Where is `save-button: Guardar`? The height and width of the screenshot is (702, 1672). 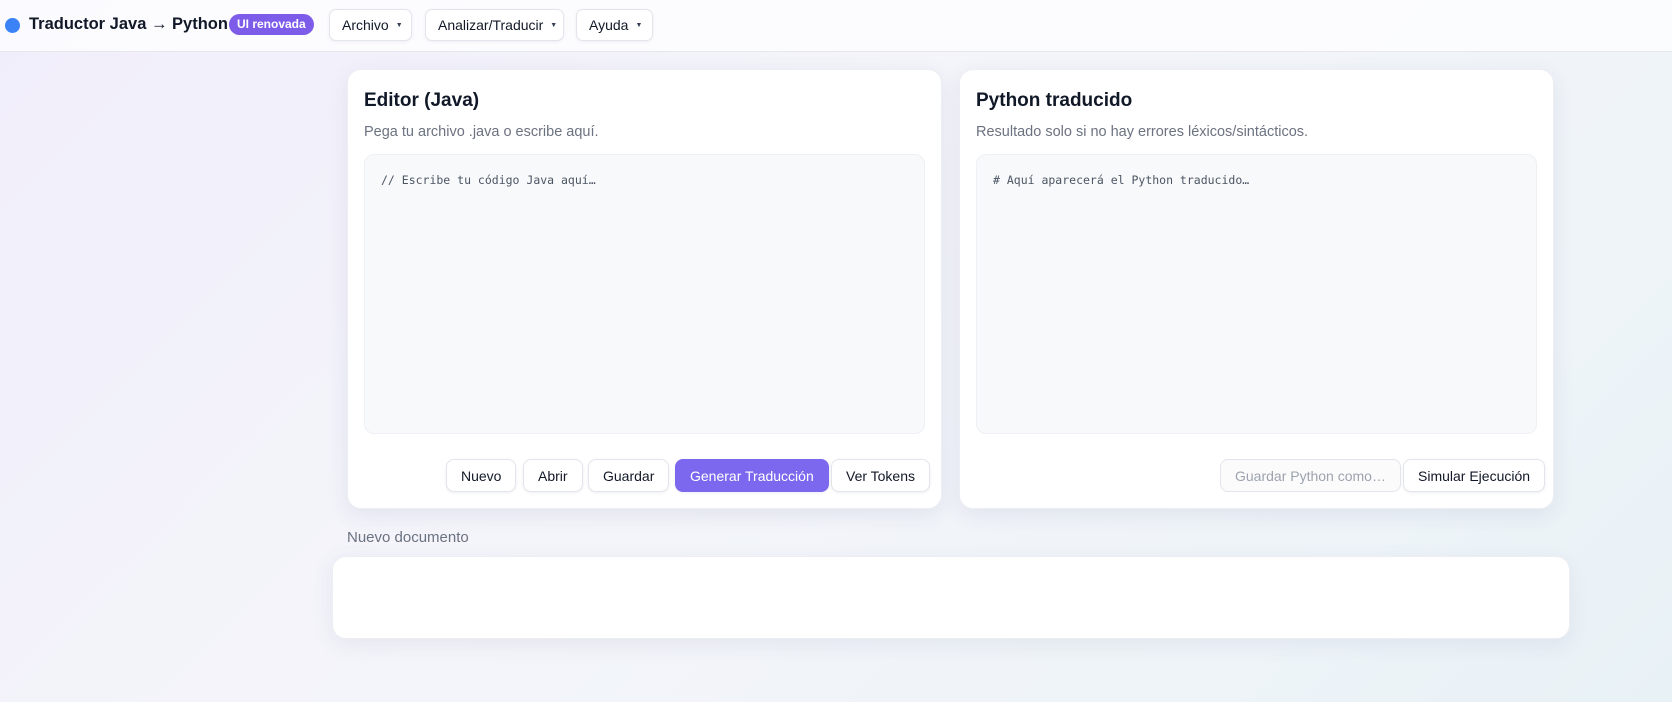
save-button: Guardar is located at coordinates (629, 475).